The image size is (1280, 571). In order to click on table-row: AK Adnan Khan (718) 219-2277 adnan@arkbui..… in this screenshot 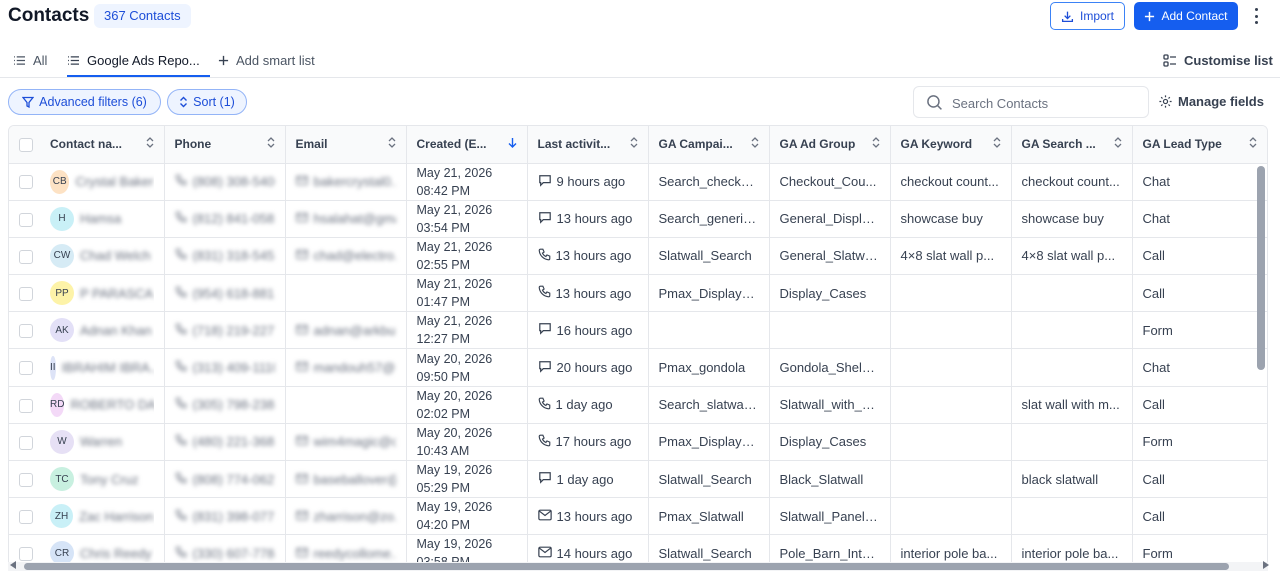, I will do `click(638, 330)`.